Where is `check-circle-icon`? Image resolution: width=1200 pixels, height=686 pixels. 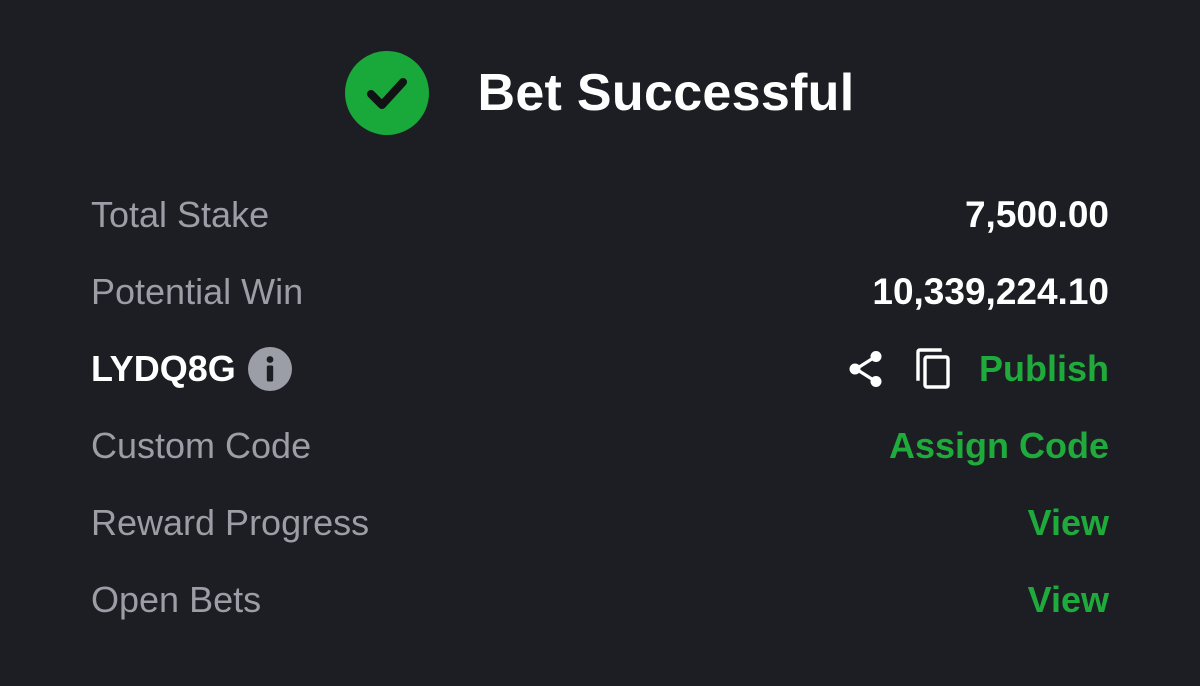 check-circle-icon is located at coordinates (387, 93).